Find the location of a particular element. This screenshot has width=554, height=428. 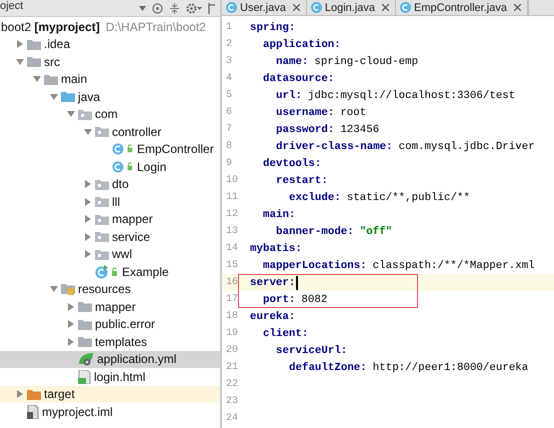

line-number: 7 is located at coordinates (229, 129).